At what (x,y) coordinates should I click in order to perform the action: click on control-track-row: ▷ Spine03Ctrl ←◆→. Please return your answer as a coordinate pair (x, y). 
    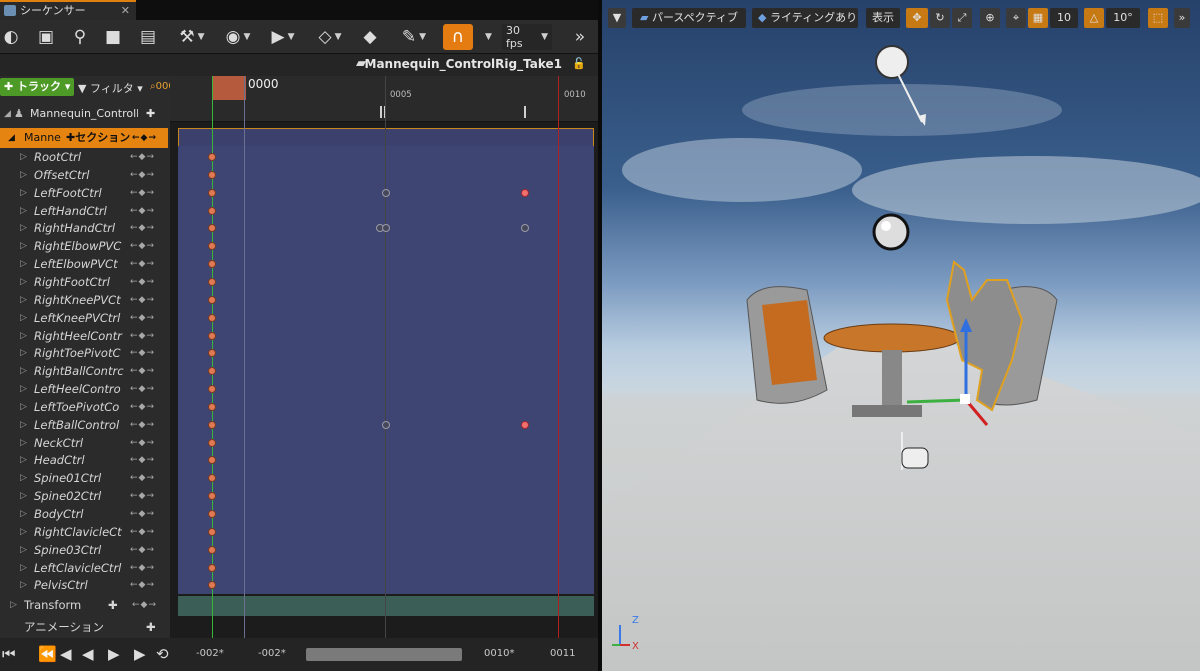
    Looking at the image, I should click on (84, 550).